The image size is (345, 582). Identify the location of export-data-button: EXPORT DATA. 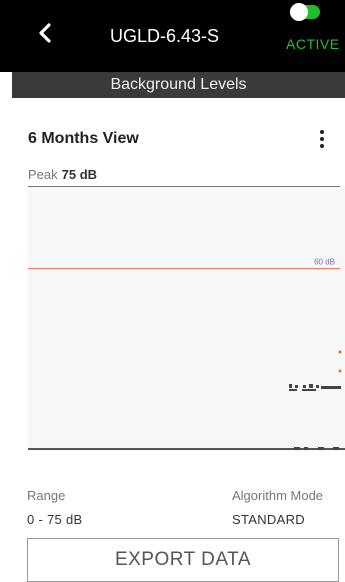
(183, 560).